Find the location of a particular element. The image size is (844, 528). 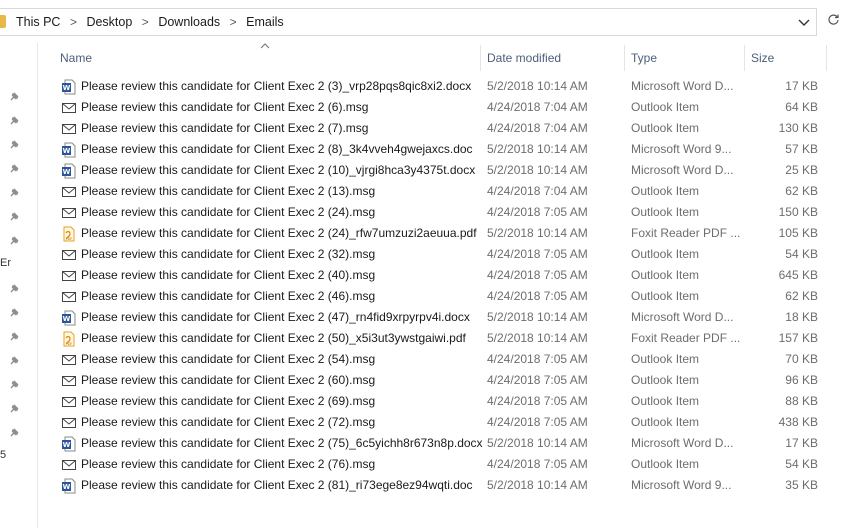

file-size: 17 KB is located at coordinates (801, 86).